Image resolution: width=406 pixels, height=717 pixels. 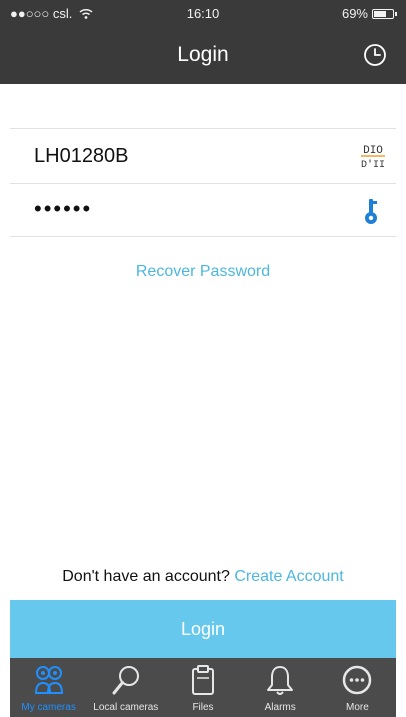 I want to click on qr-scan-button: DIO D'II, so click(x=373, y=156).